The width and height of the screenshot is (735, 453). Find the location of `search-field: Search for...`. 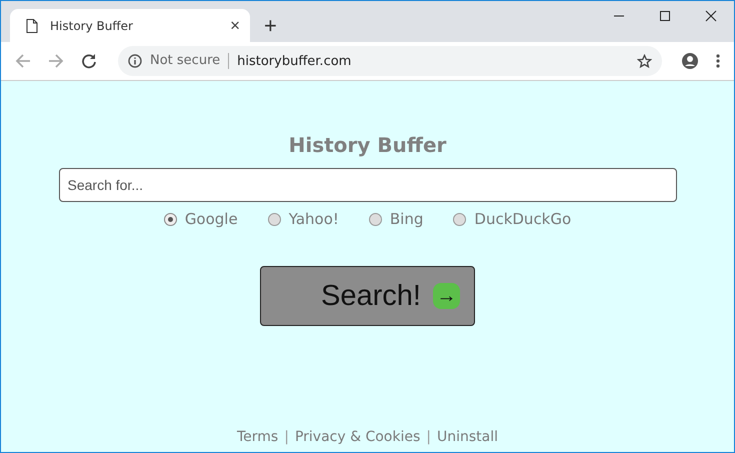

search-field: Search for... is located at coordinates (367, 185).